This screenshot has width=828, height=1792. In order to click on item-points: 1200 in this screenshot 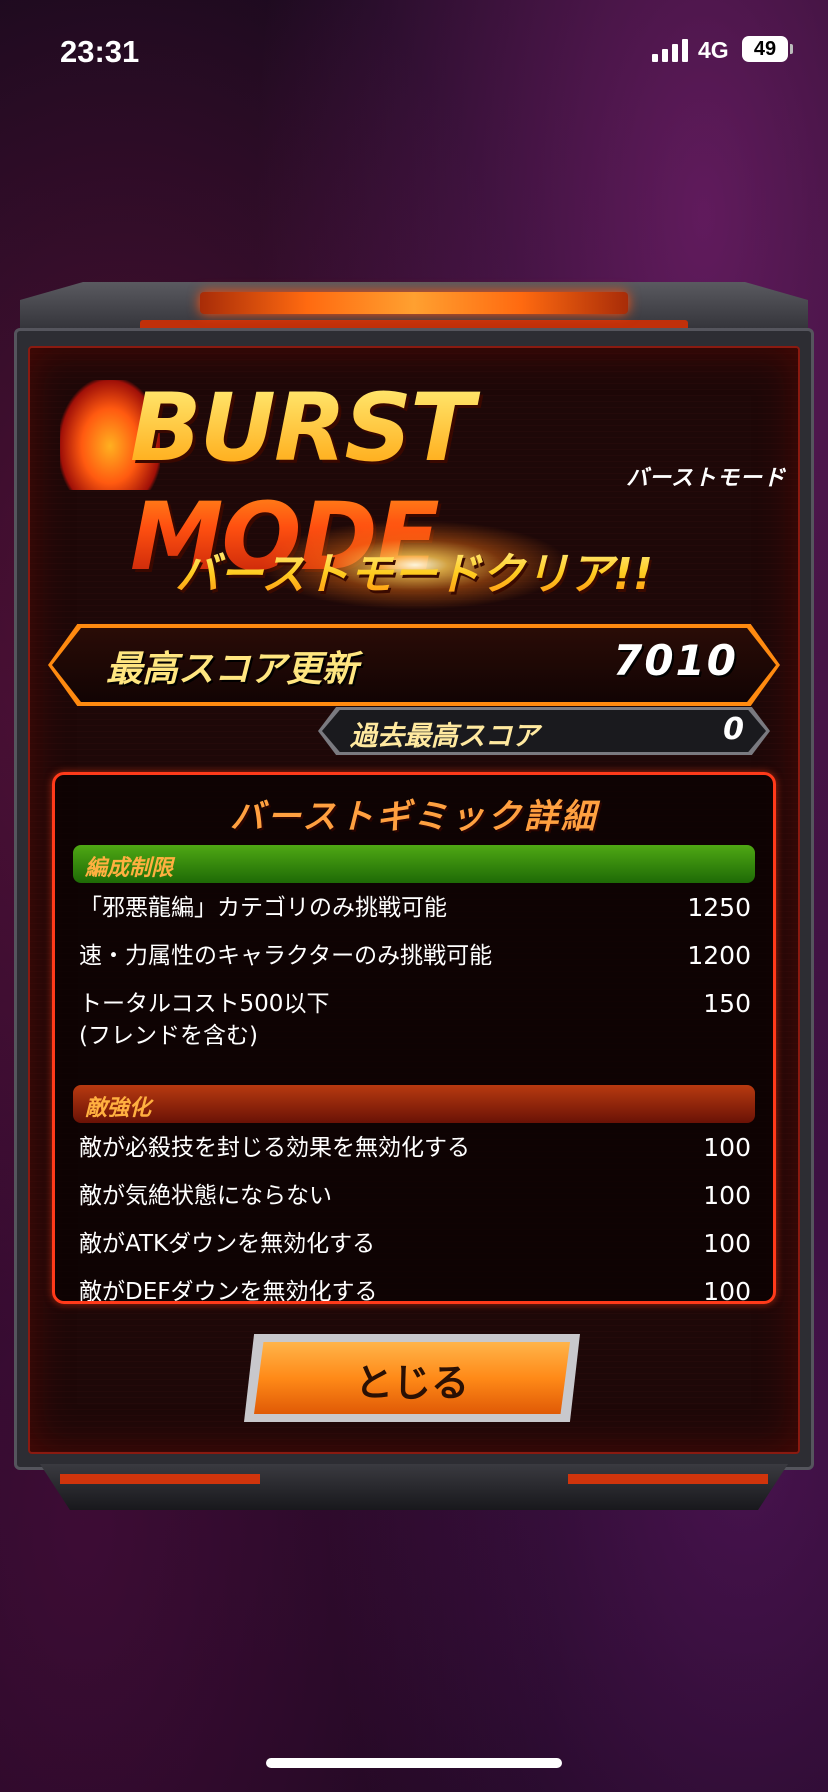, I will do `click(719, 955)`.